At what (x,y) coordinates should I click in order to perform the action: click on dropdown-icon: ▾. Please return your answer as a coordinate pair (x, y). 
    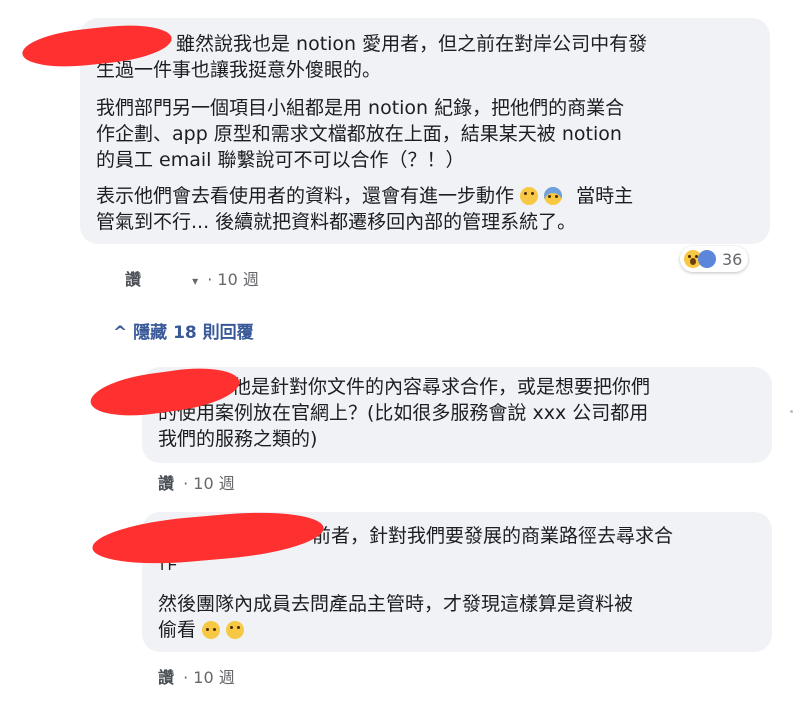
    Looking at the image, I should click on (195, 281).